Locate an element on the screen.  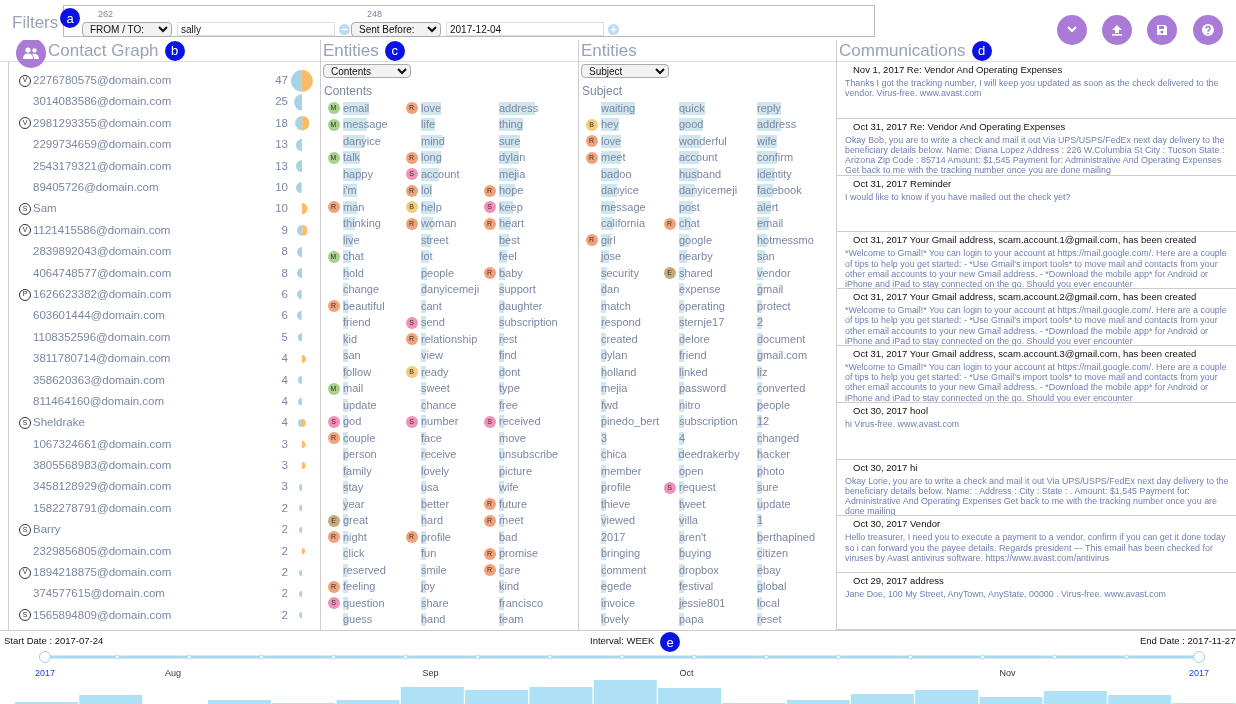
entity-word: great is located at coordinates (356, 521).